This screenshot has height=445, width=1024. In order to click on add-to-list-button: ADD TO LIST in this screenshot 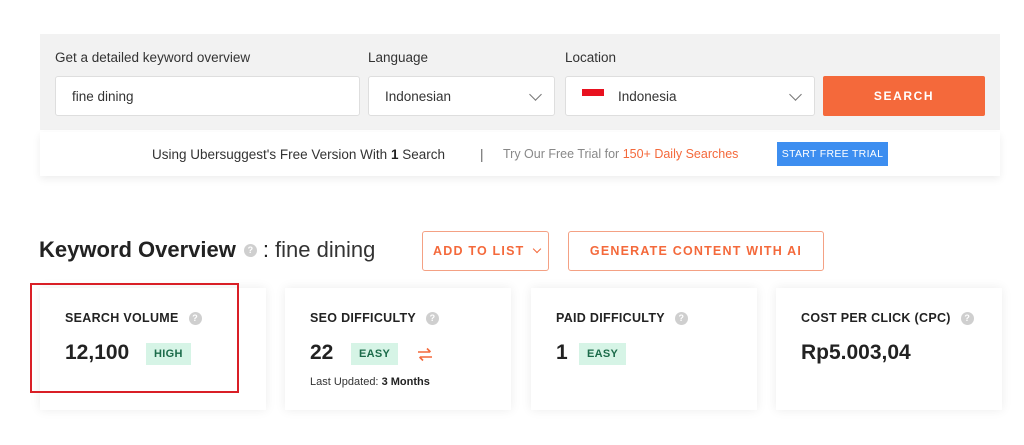, I will do `click(485, 251)`.